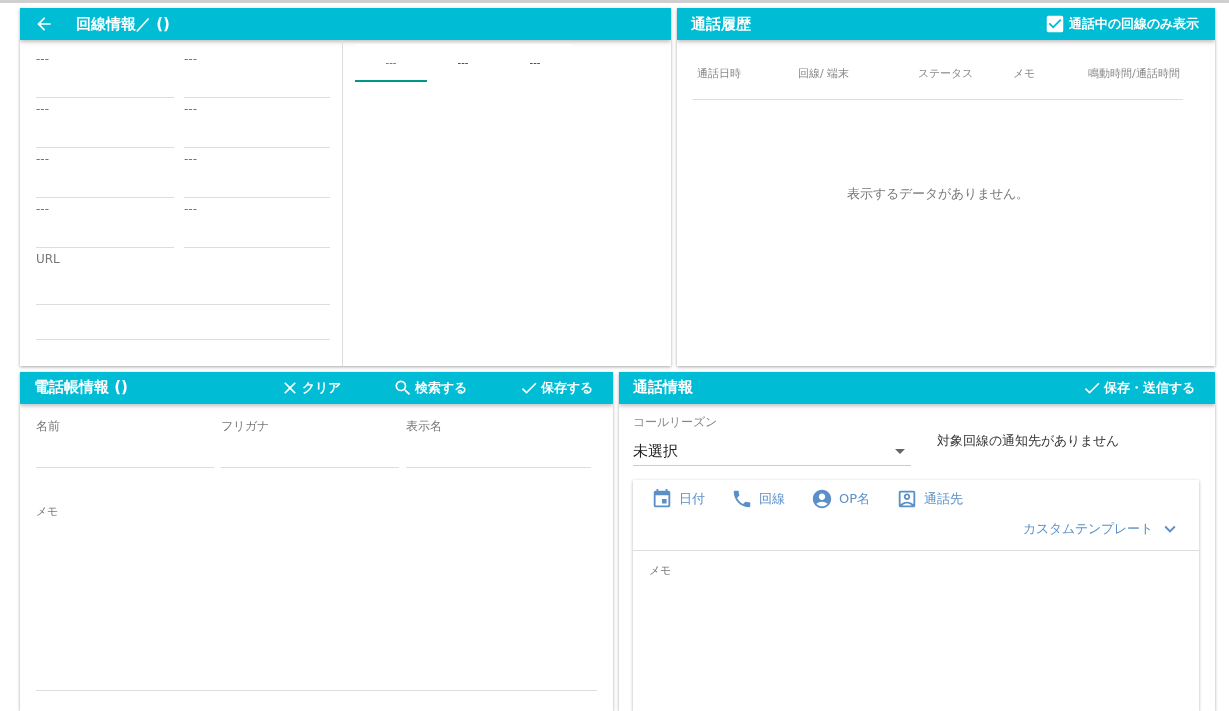 This screenshot has height=711, width=1229. I want to click on field-label: 名前, so click(48, 426).